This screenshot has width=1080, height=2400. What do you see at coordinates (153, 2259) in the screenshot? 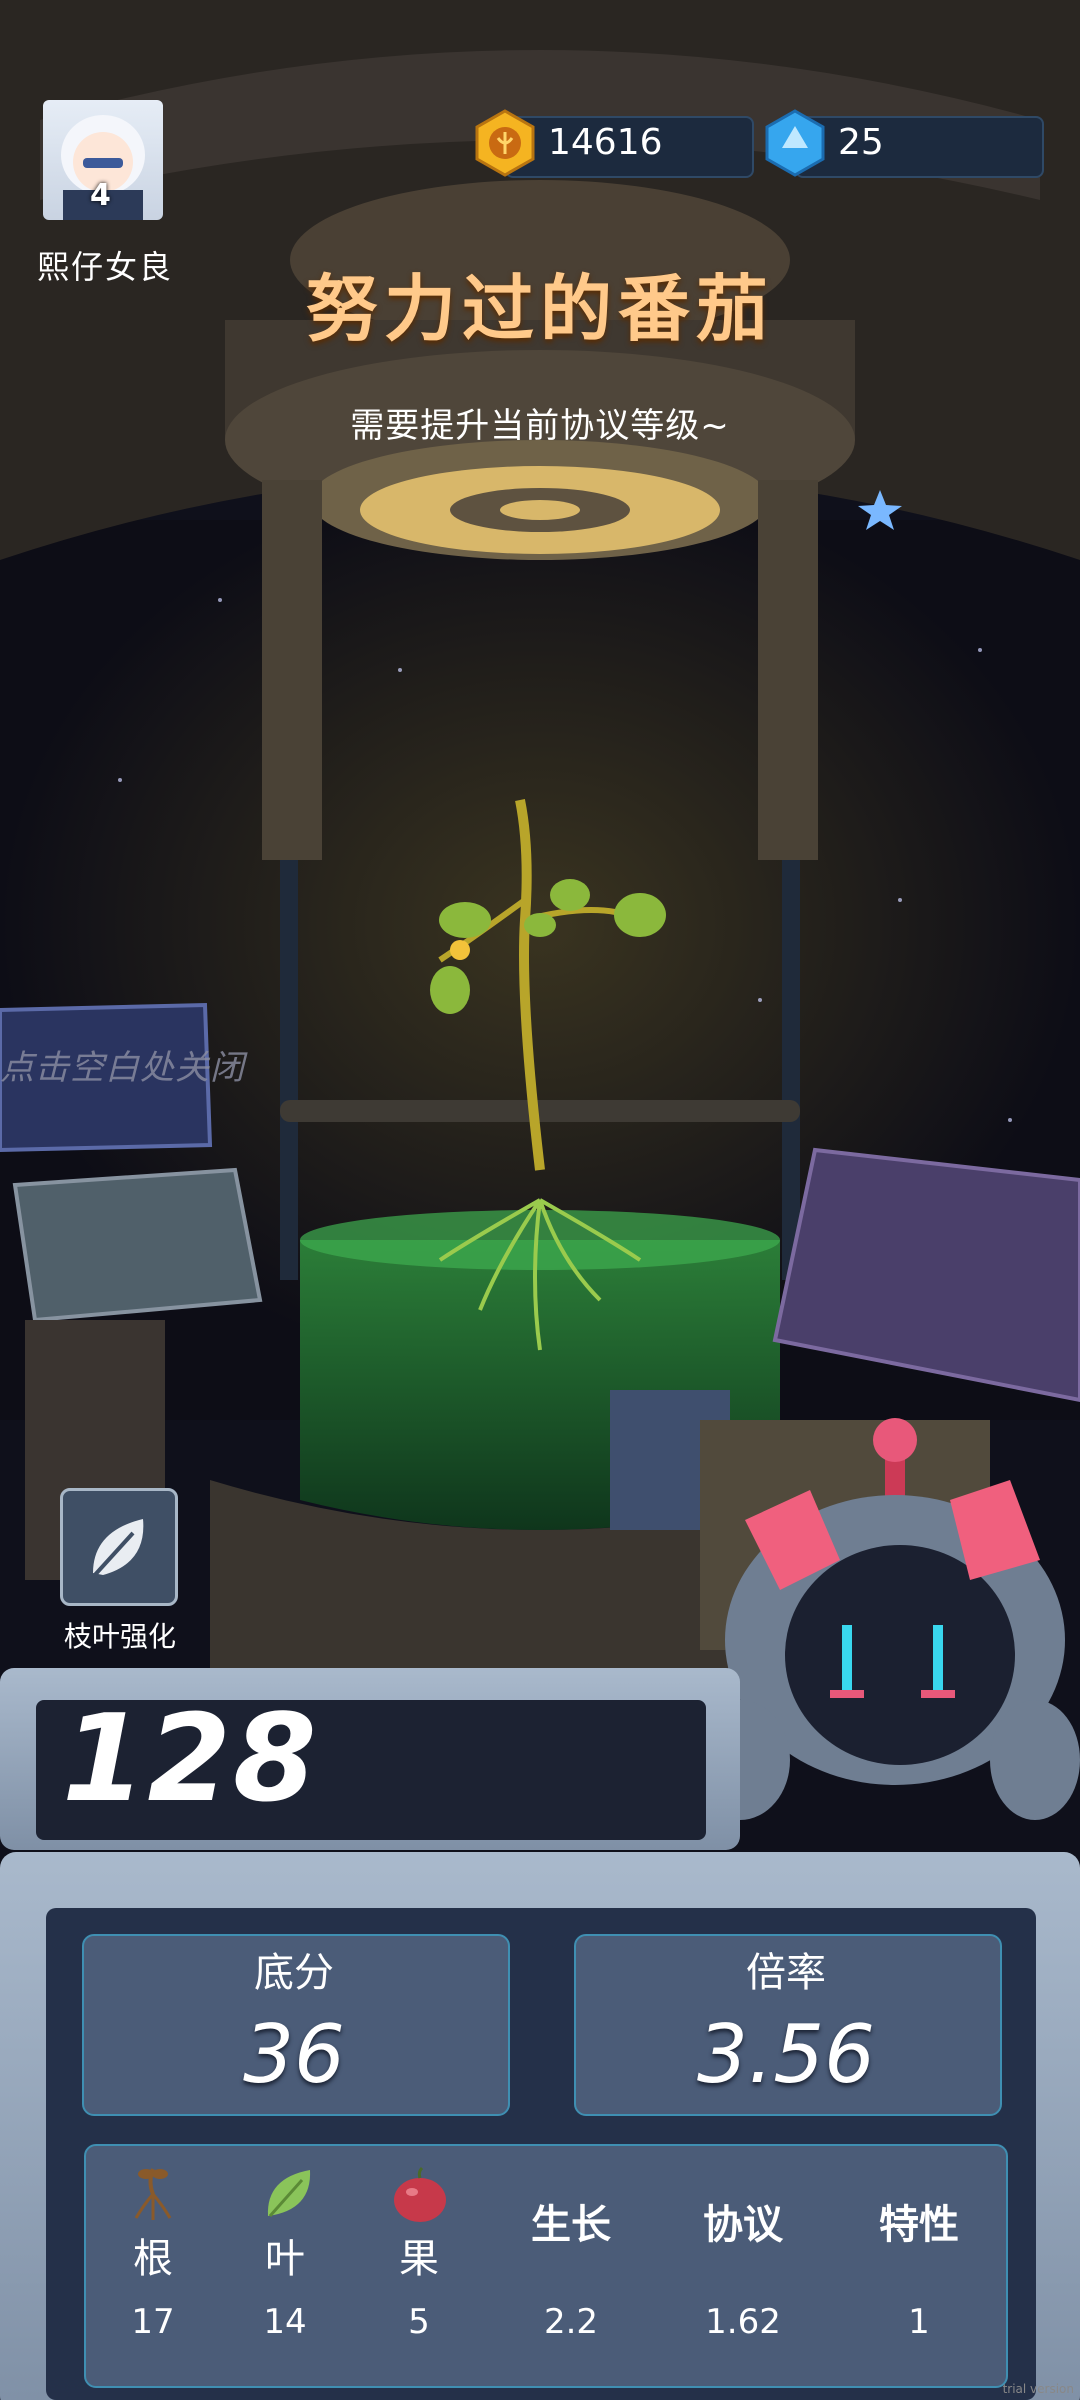
I see `root-label: 根` at bounding box center [153, 2259].